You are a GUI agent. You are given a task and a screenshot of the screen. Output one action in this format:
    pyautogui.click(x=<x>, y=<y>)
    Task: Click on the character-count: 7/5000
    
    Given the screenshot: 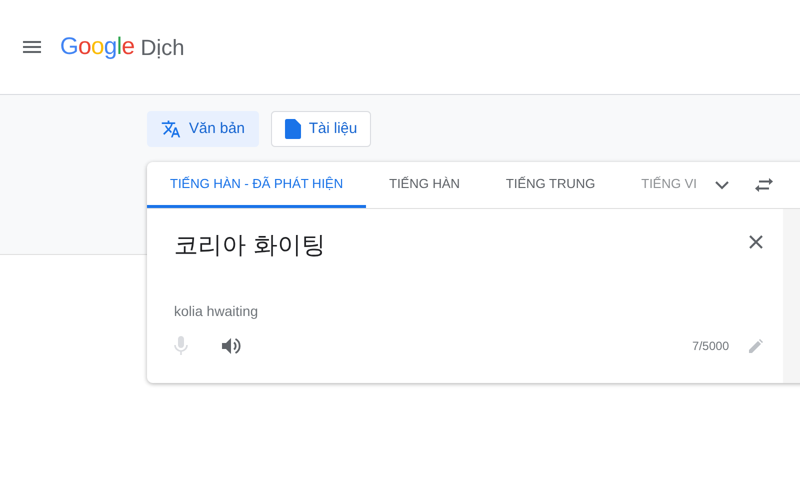 What is the action you would take?
    pyautogui.click(x=710, y=346)
    